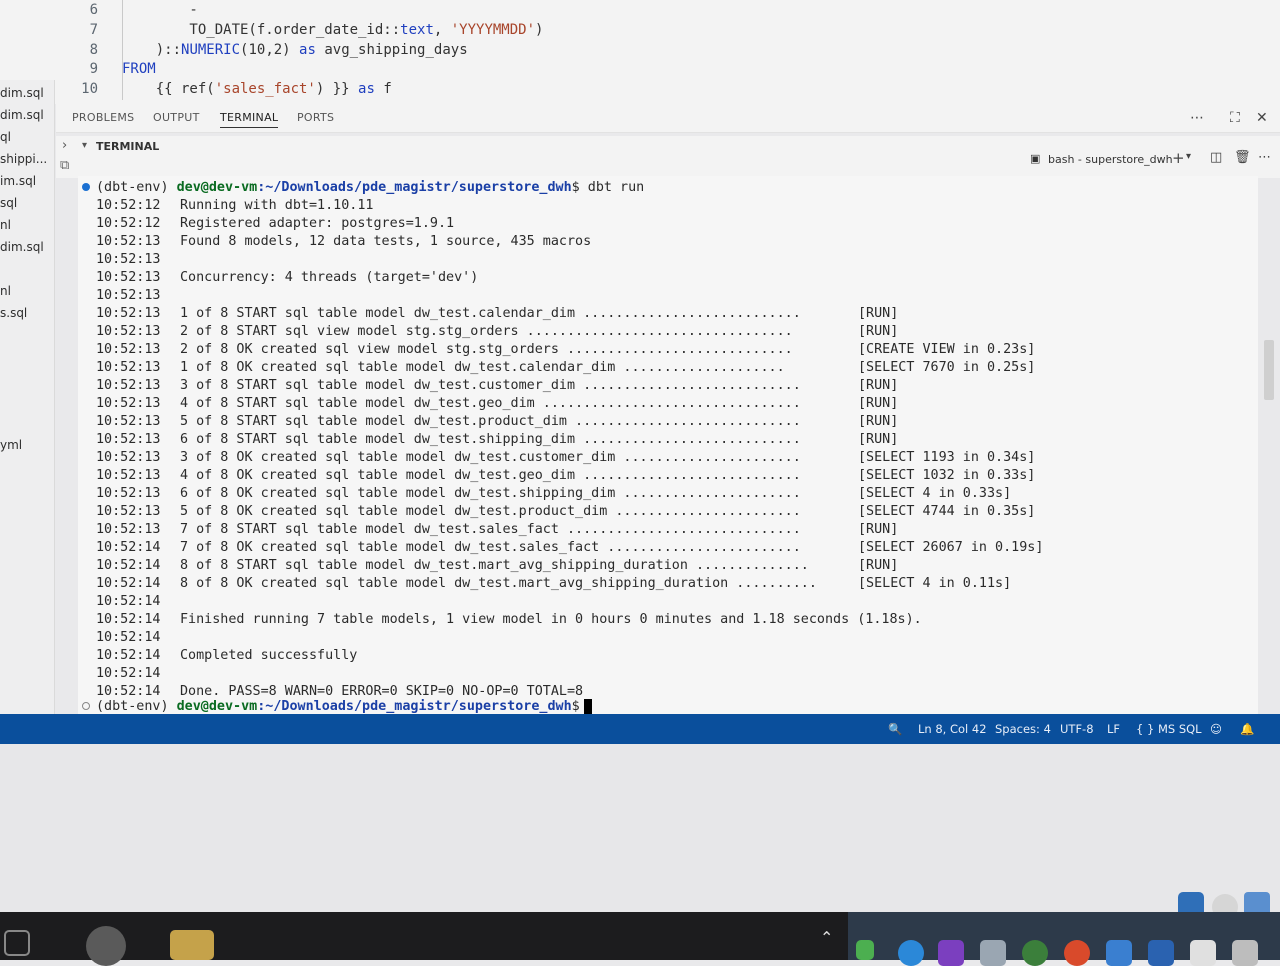 This screenshot has height=966, width=1280. What do you see at coordinates (108, 68) in the screenshot?
I see `code-line: 9 FROM` at bounding box center [108, 68].